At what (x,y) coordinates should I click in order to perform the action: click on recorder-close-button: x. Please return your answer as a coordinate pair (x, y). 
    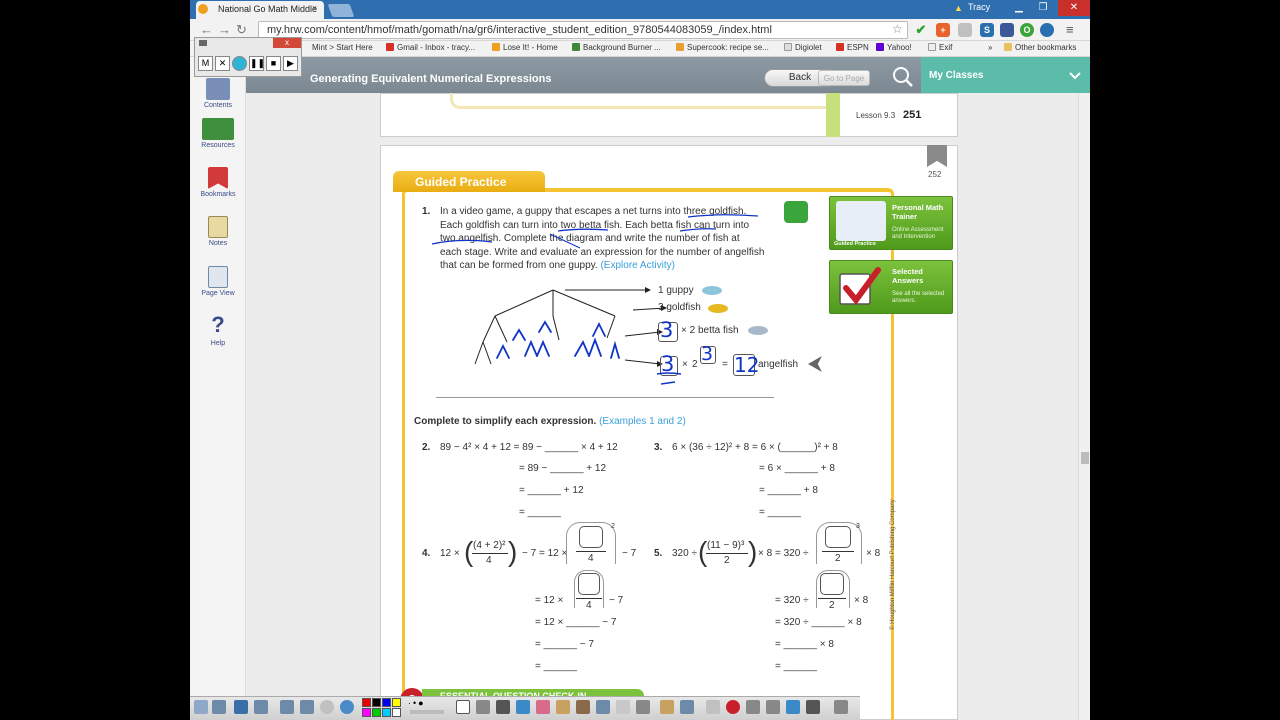
    Looking at the image, I should click on (287, 43).